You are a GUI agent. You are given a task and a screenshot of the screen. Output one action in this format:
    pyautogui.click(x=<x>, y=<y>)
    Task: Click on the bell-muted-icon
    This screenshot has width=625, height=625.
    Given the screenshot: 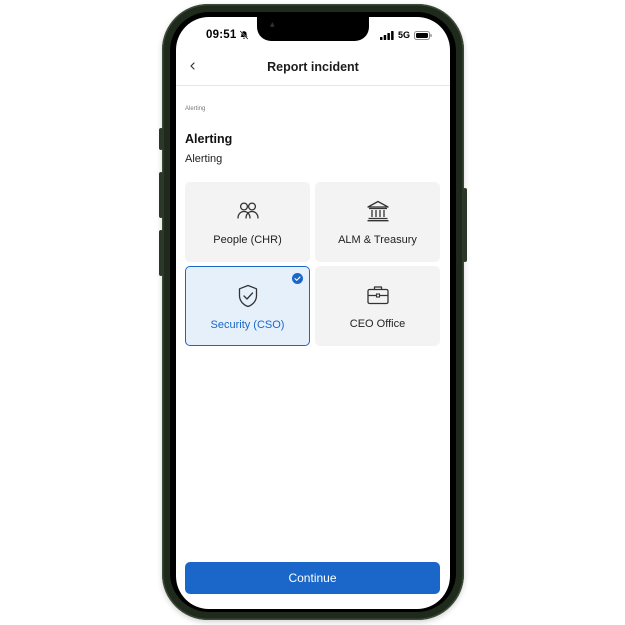 What is the action you would take?
    pyautogui.click(x=244, y=35)
    